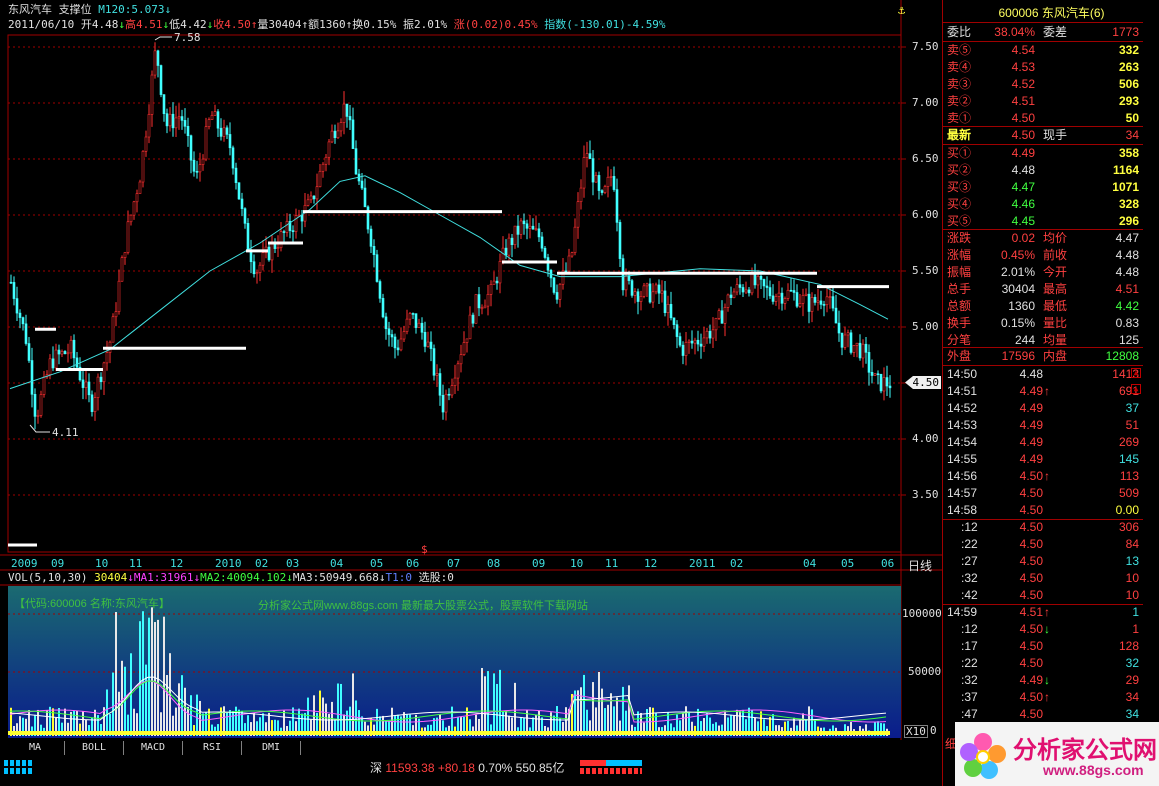  What do you see at coordinates (1043, 67) in the screenshot?
I see `ask-row: 卖④ 4.53 263` at bounding box center [1043, 67].